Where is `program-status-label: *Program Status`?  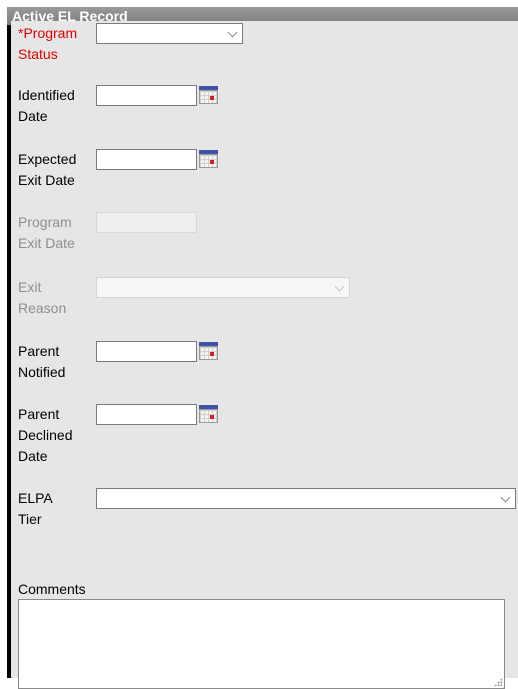
program-status-label: *Program Status is located at coordinates (57, 44).